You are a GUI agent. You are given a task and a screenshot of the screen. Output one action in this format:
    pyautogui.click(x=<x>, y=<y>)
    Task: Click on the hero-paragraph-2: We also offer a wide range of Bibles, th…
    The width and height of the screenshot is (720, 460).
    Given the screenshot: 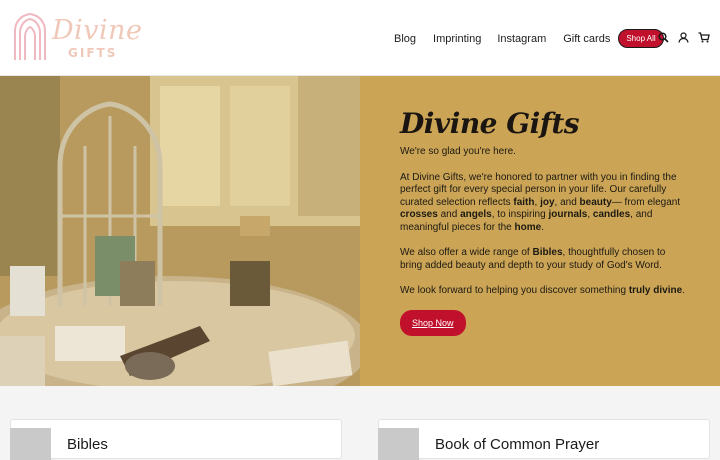 What is the action you would take?
    pyautogui.click(x=533, y=259)
    